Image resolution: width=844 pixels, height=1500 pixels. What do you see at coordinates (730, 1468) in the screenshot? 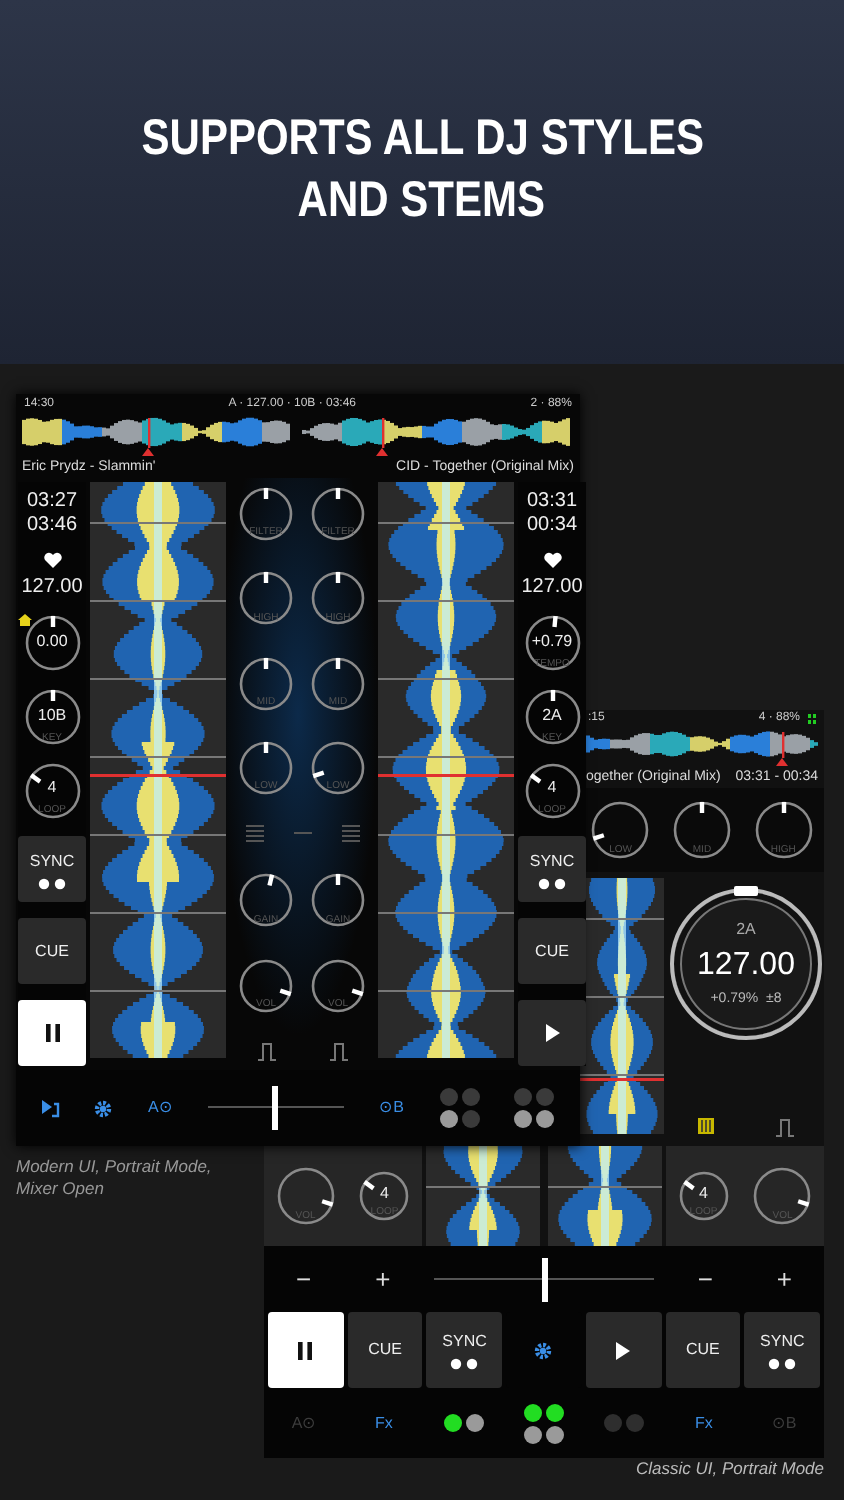
I see `caption: Classic UI, Portrait Mode` at bounding box center [730, 1468].